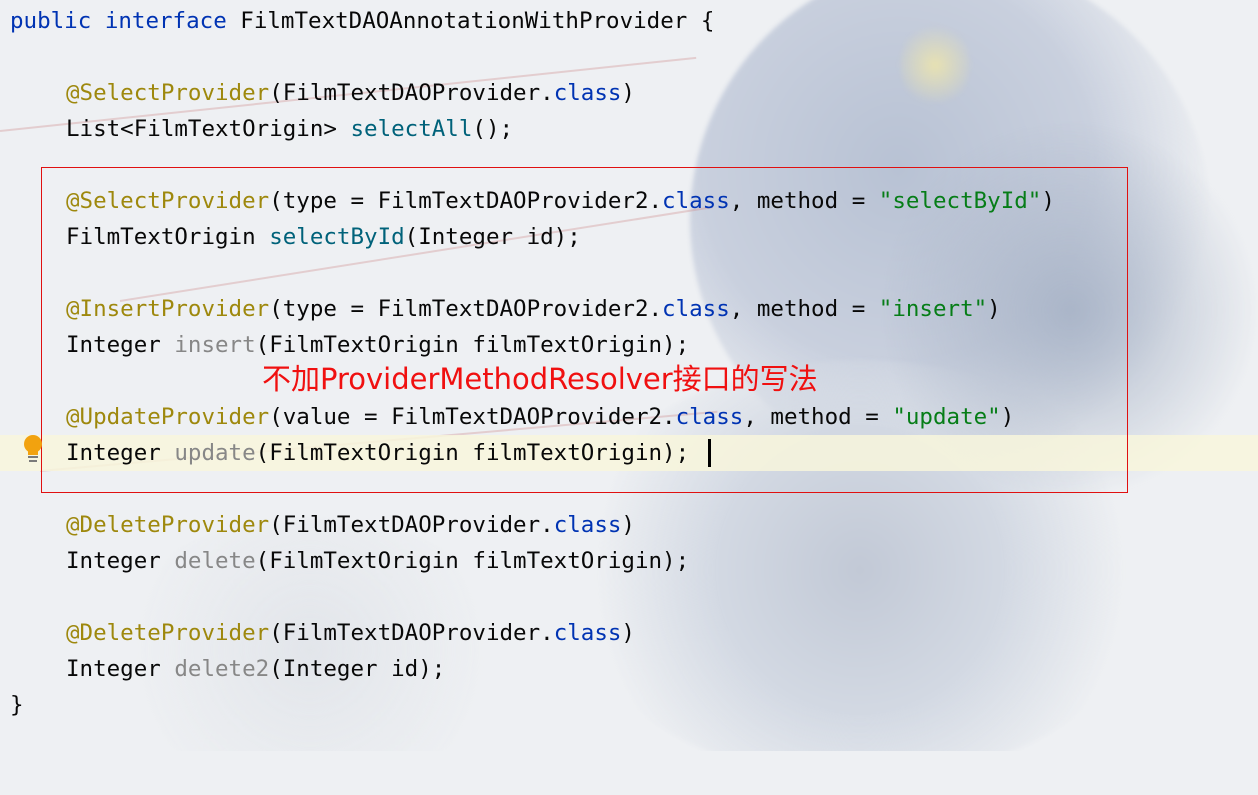 The height and width of the screenshot is (795, 1258). What do you see at coordinates (493, 129) in the screenshot?
I see `code-token: ();` at bounding box center [493, 129].